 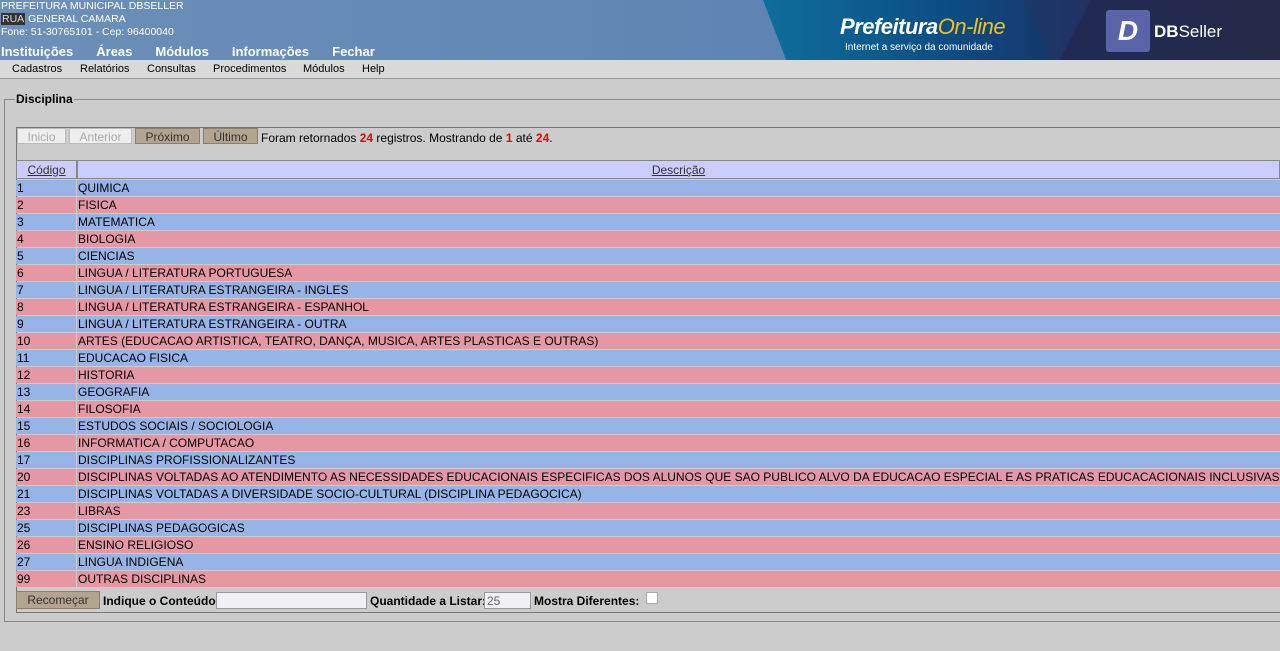 I want to click on address-street: GENERAL CAMARA, so click(x=77, y=19).